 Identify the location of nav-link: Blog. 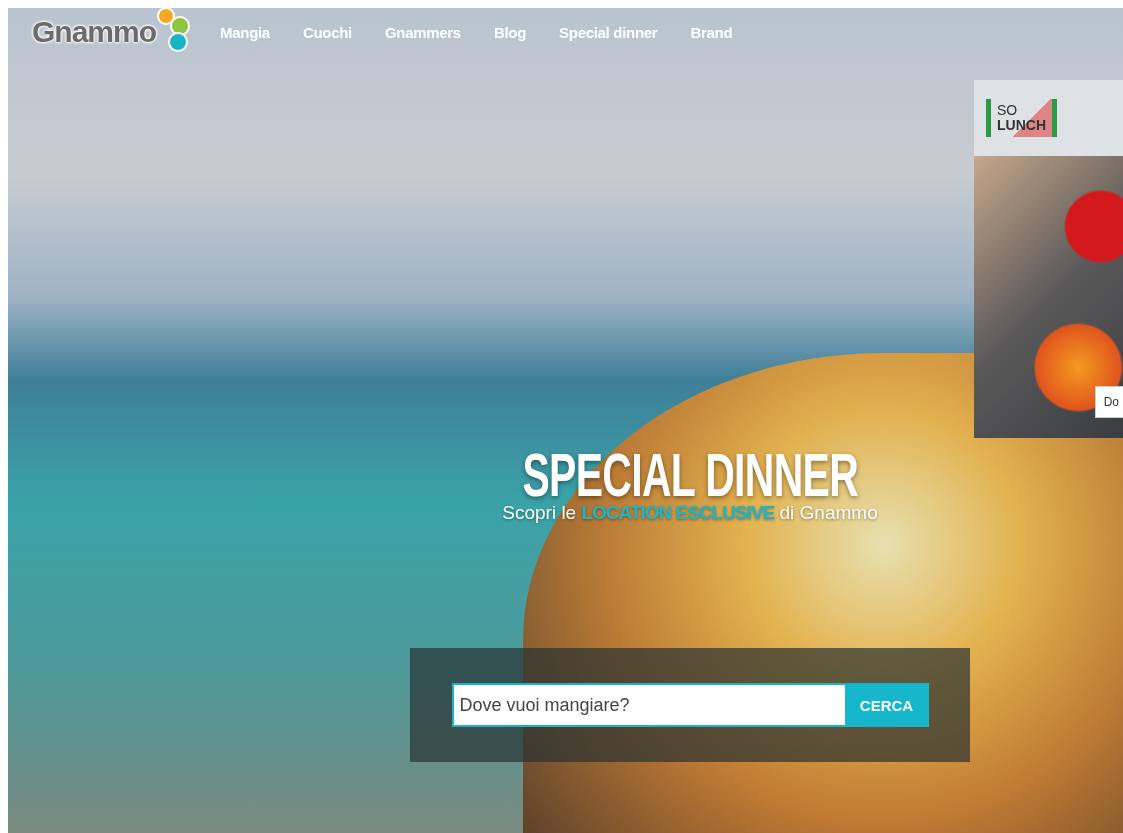
(510, 32).